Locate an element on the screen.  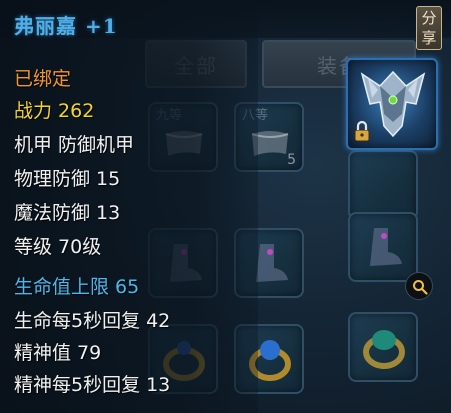
bound-status: 已绑定 is located at coordinates (43, 79).